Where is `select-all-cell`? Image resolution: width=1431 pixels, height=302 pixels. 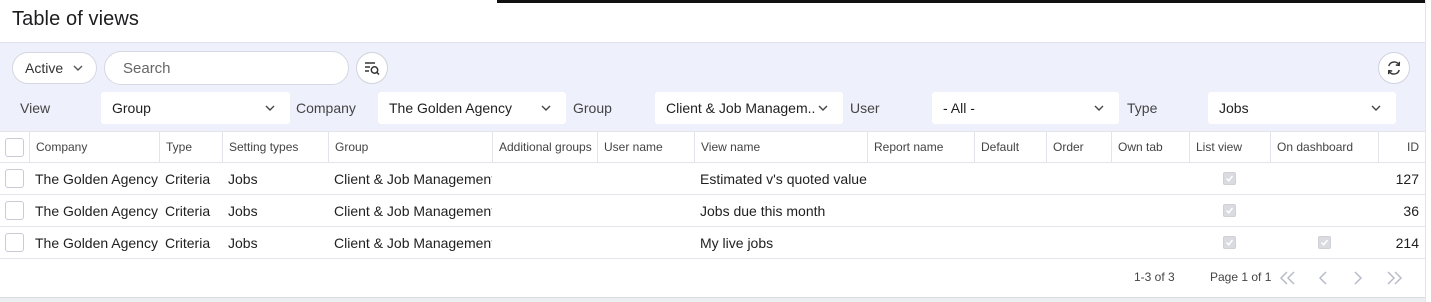 select-all-cell is located at coordinates (14, 147).